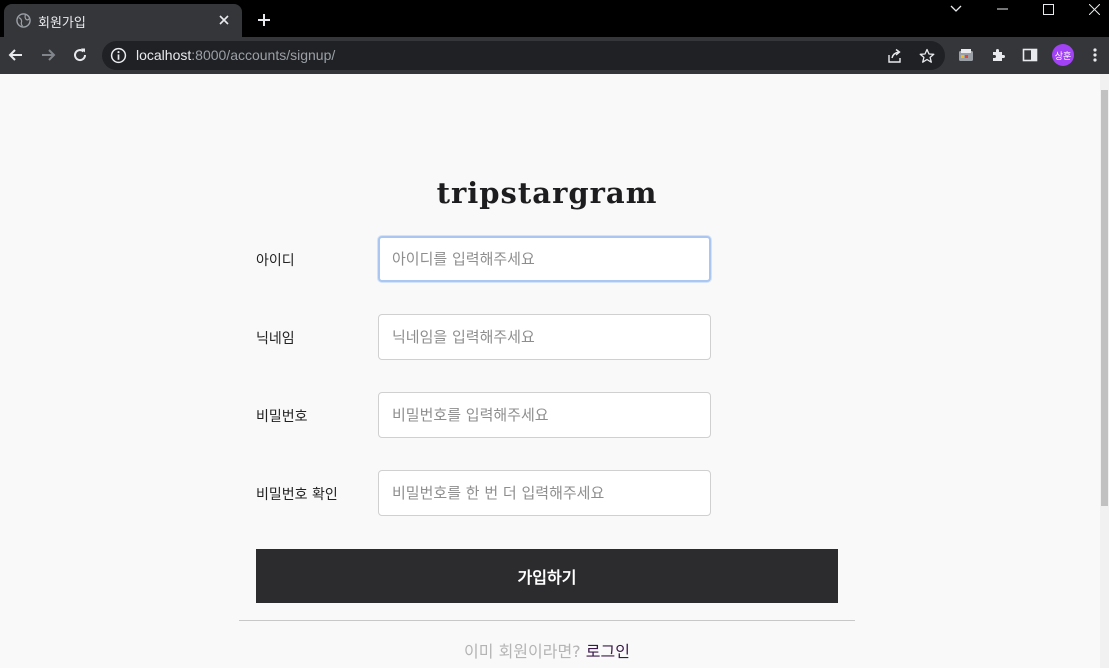 This screenshot has width=1109, height=668. What do you see at coordinates (23, 20) in the screenshot?
I see `globe-icon` at bounding box center [23, 20].